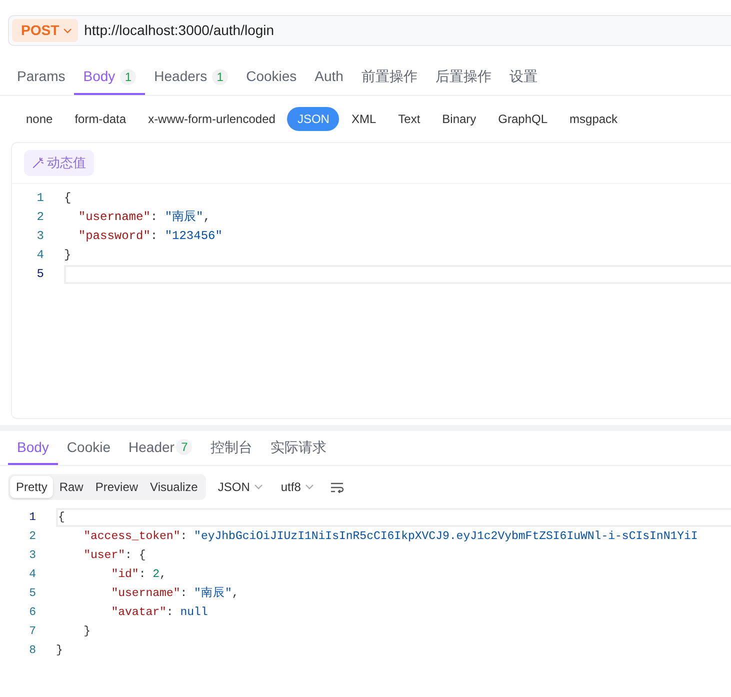  What do you see at coordinates (161, 448) in the screenshot?
I see `tab: Header 7` at bounding box center [161, 448].